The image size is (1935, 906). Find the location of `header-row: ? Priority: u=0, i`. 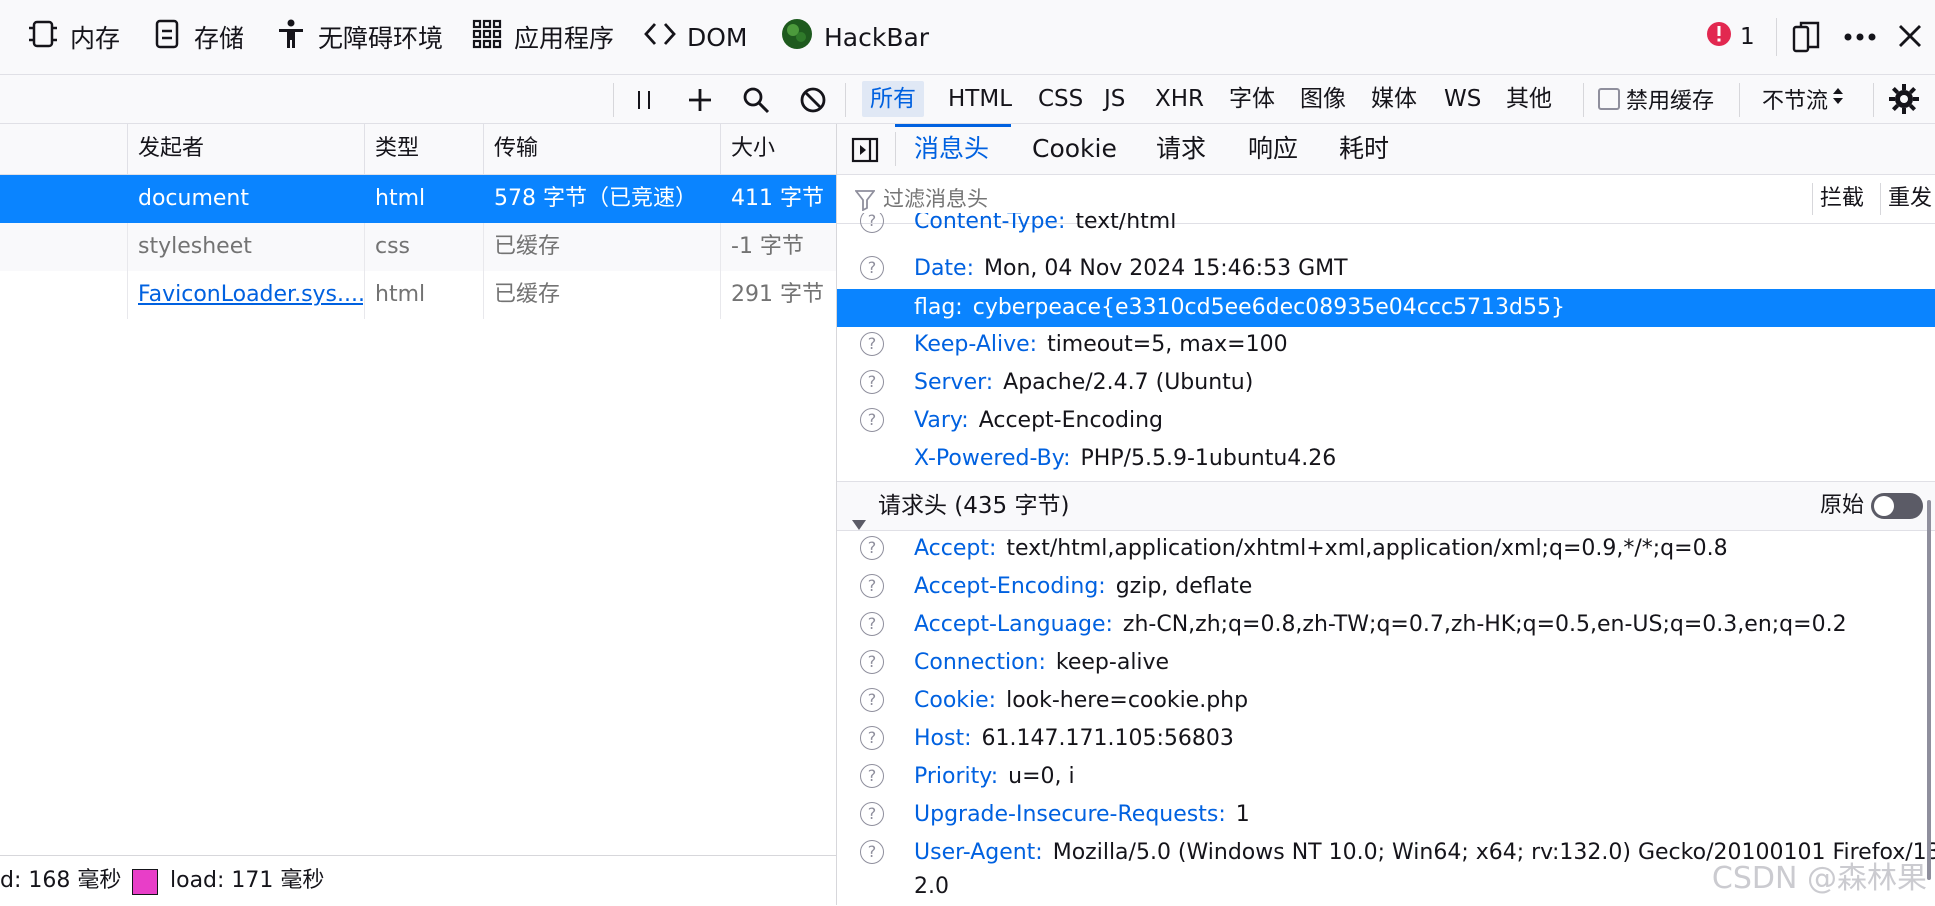

header-row: ? Priority: u=0, i is located at coordinates (1386, 777).